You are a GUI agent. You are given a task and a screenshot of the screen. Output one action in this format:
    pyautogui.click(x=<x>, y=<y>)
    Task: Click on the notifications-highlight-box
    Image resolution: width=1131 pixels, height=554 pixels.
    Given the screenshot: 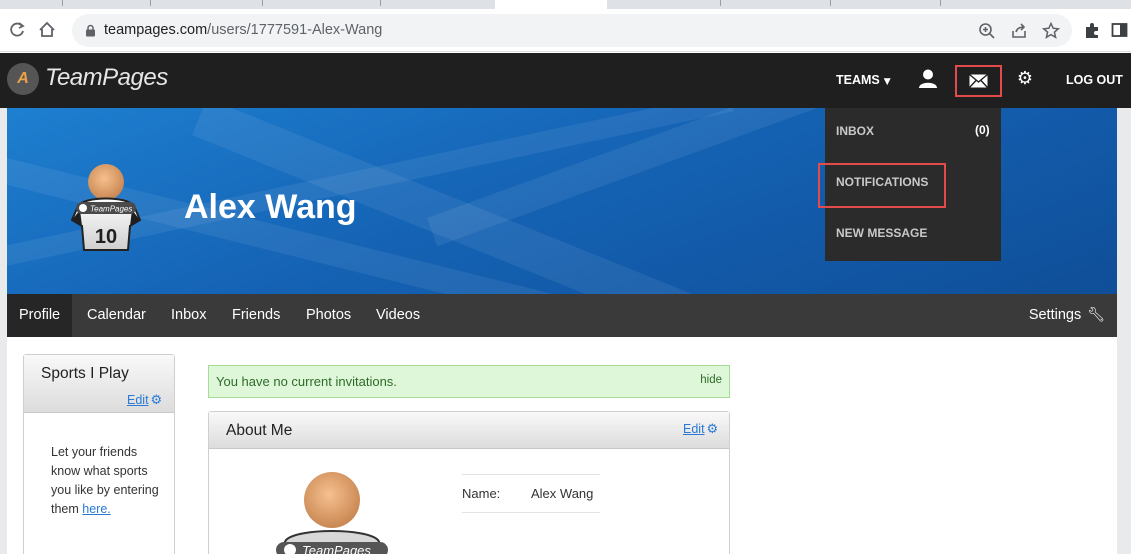 What is the action you would take?
    pyautogui.click(x=882, y=185)
    